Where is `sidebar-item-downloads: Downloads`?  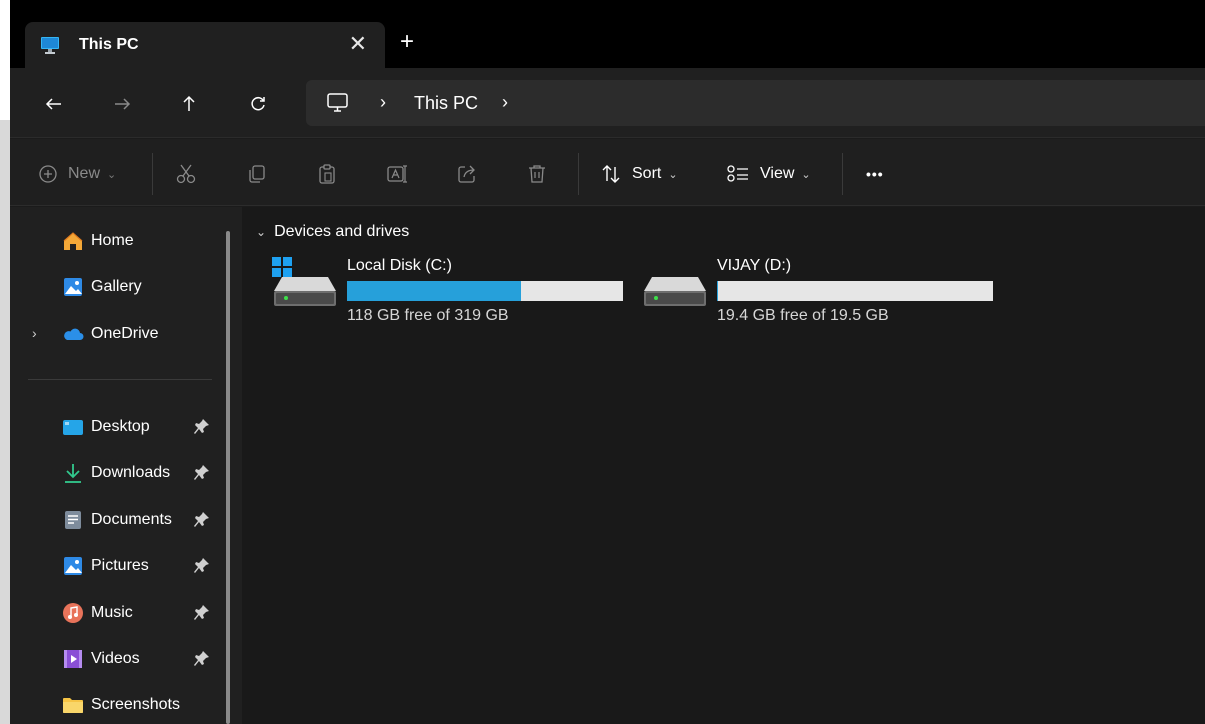 sidebar-item-downloads: Downloads is located at coordinates (117, 474).